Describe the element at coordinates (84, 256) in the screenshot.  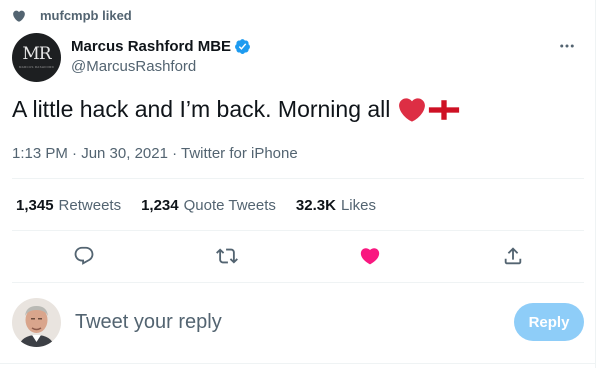
I see `reply-icon` at that location.